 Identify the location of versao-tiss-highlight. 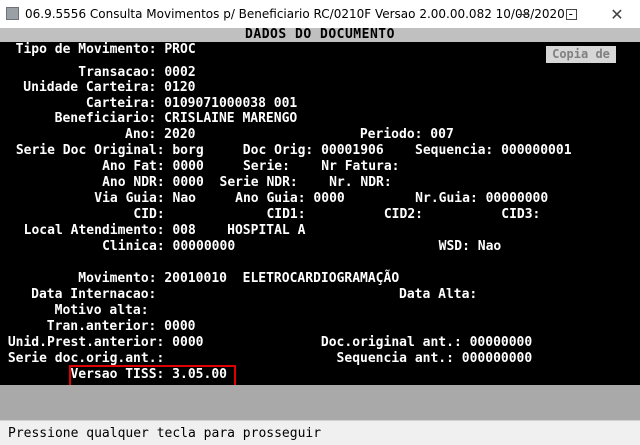
(152, 376).